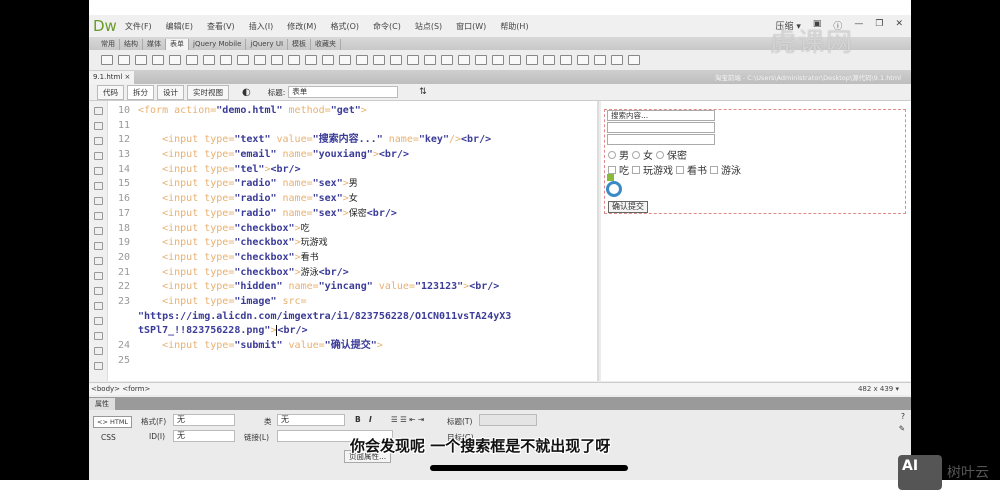 Image resolution: width=1000 pixels, height=500 pixels. What do you see at coordinates (131, 44) in the screenshot?
I see `insert-tab-layout: 结构` at bounding box center [131, 44].